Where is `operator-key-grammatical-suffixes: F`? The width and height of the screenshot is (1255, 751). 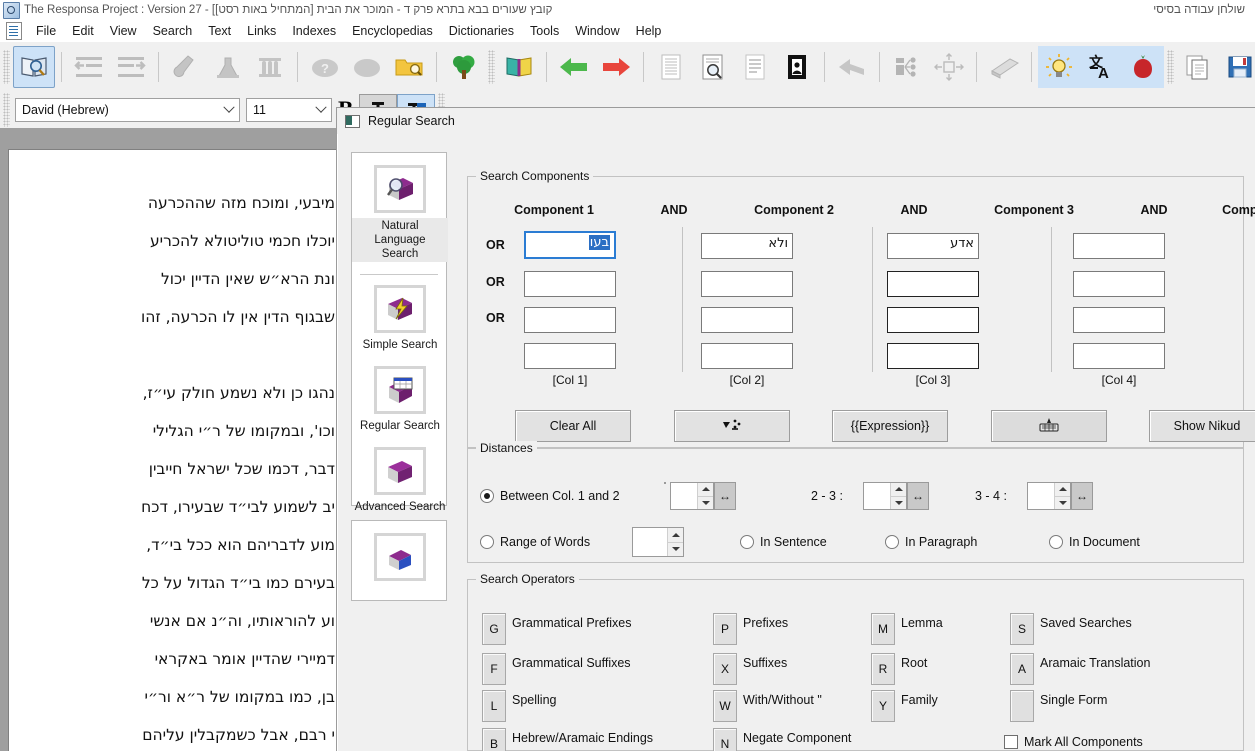 operator-key-grammatical-suffixes: F is located at coordinates (494, 669).